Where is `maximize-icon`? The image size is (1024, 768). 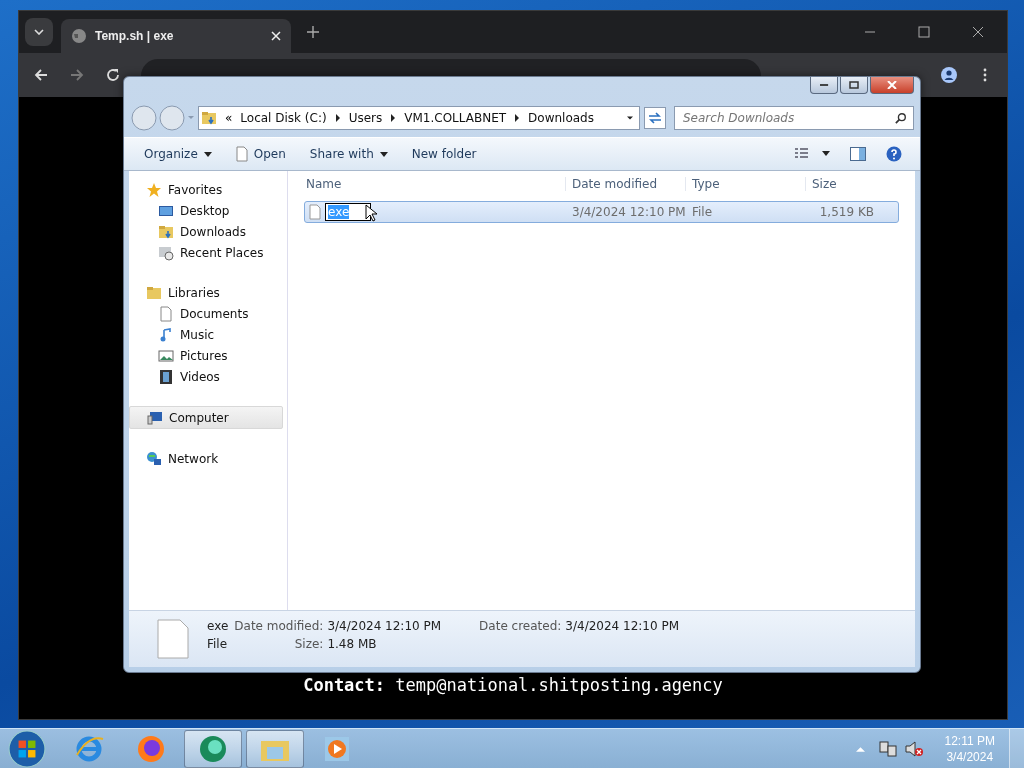 maximize-icon is located at coordinates (924, 32).